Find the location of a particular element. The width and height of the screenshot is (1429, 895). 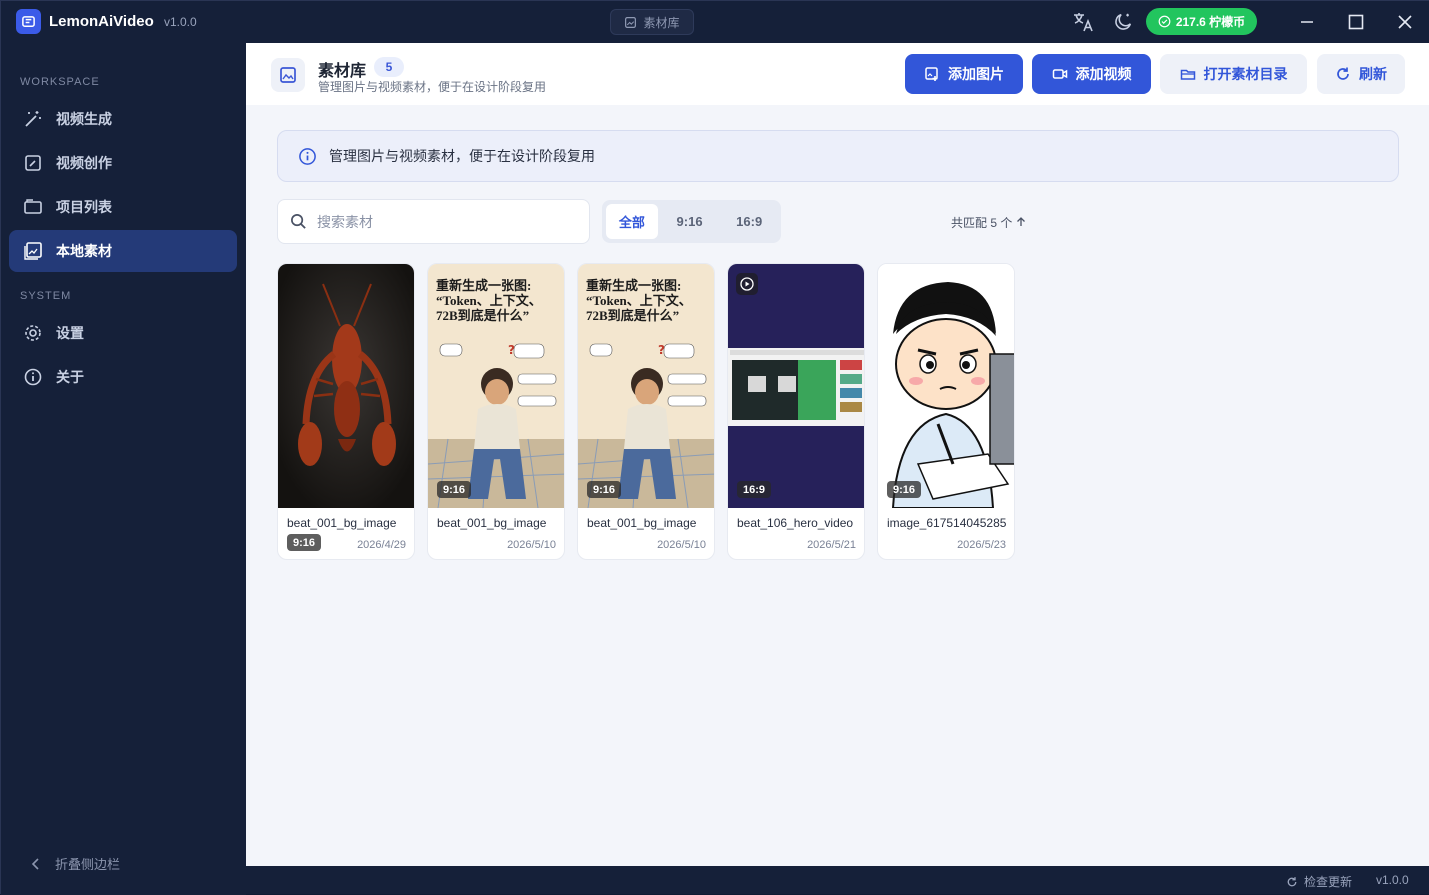

folder-open-icon is located at coordinates (1187, 74).